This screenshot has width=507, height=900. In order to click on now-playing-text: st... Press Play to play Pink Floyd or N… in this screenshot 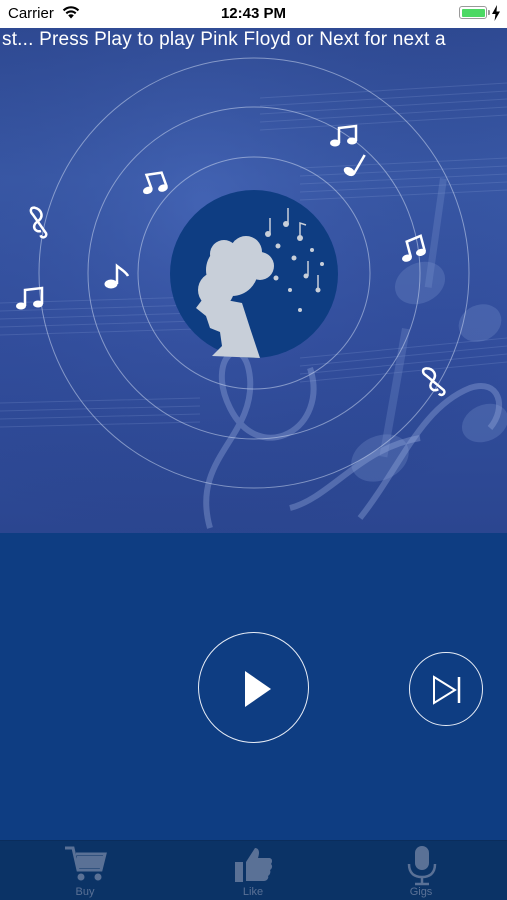, I will do `click(224, 39)`.